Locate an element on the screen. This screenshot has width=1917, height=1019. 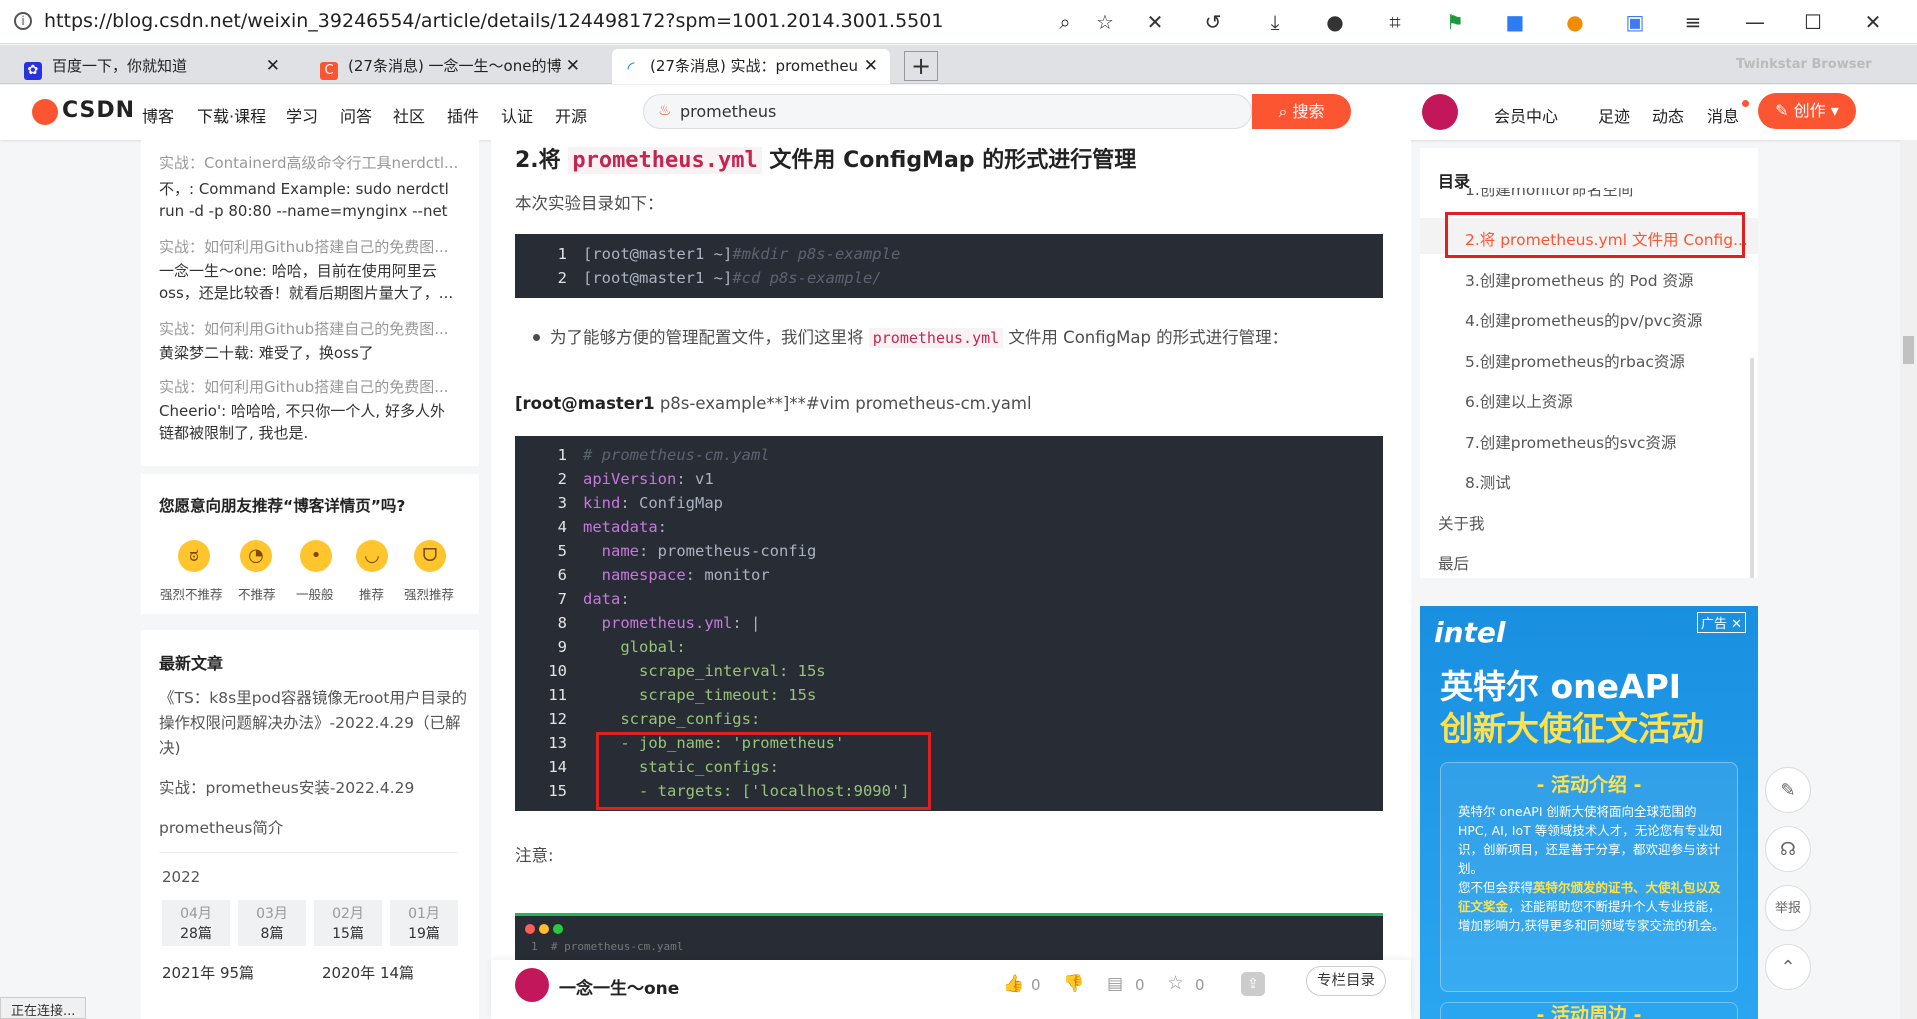
new-tab-button: + is located at coordinates (921, 66).